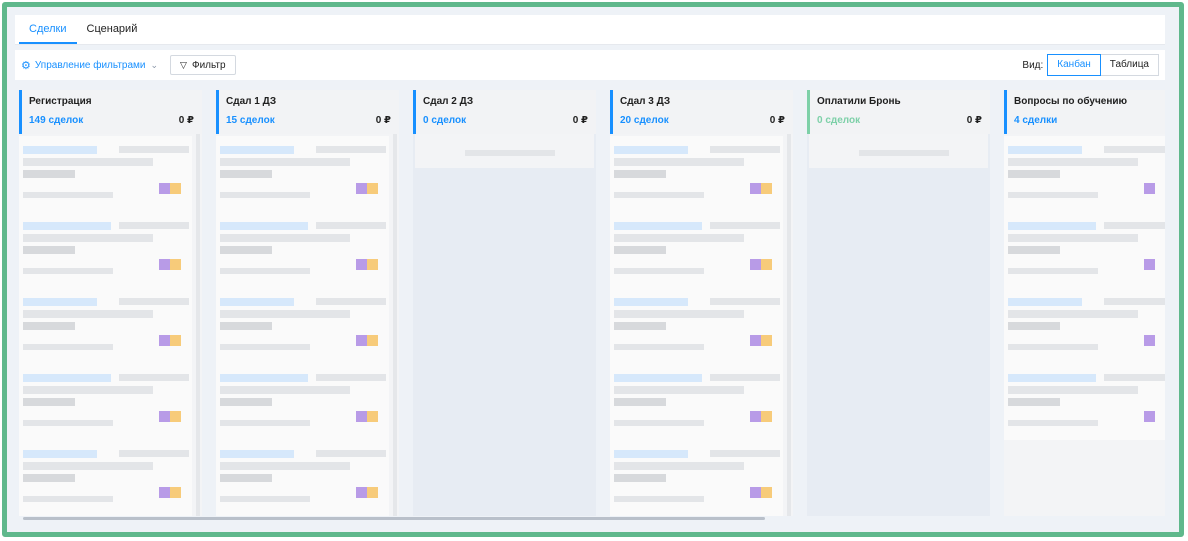 The width and height of the screenshot is (1188, 541). I want to click on column-deal-count: 15 сделок, so click(250, 120).